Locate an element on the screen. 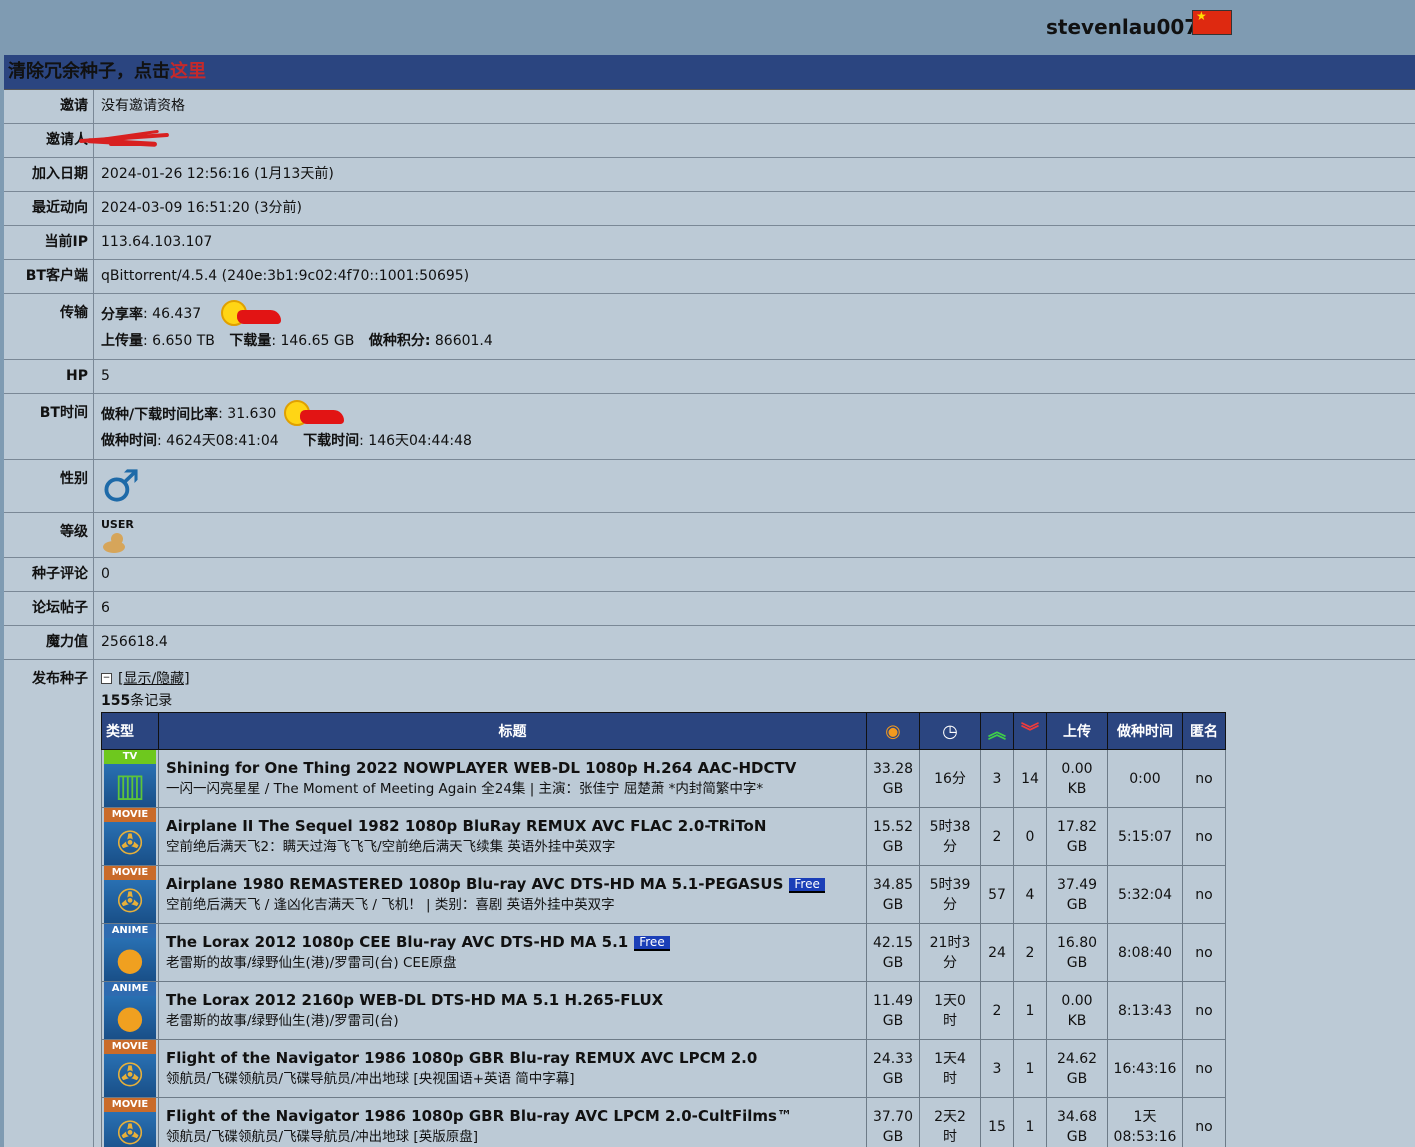 Image resolution: width=1415 pixels, height=1147 pixels. col-time: ◷ is located at coordinates (950, 731).